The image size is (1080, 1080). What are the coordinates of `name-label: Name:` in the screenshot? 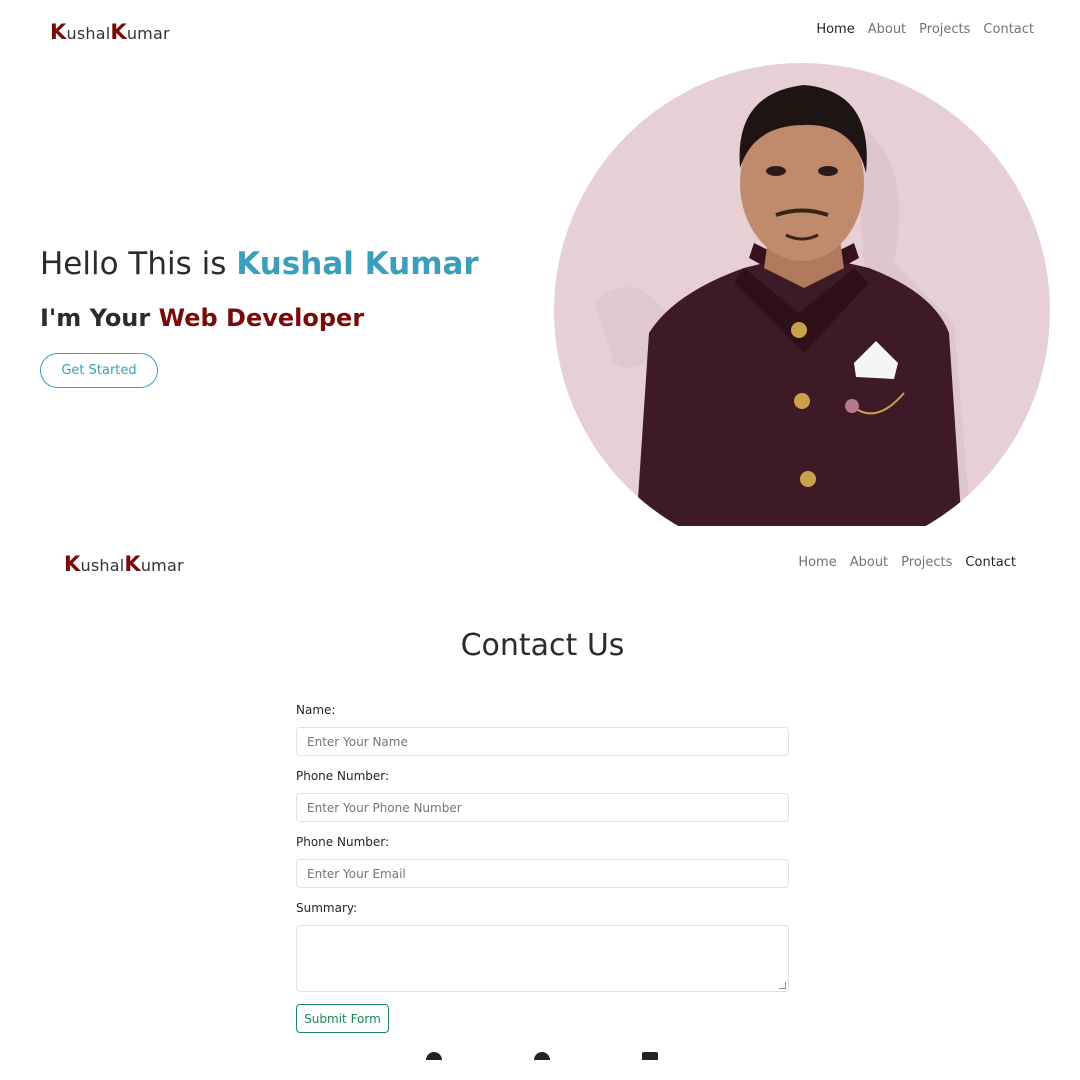 It's located at (316, 710).